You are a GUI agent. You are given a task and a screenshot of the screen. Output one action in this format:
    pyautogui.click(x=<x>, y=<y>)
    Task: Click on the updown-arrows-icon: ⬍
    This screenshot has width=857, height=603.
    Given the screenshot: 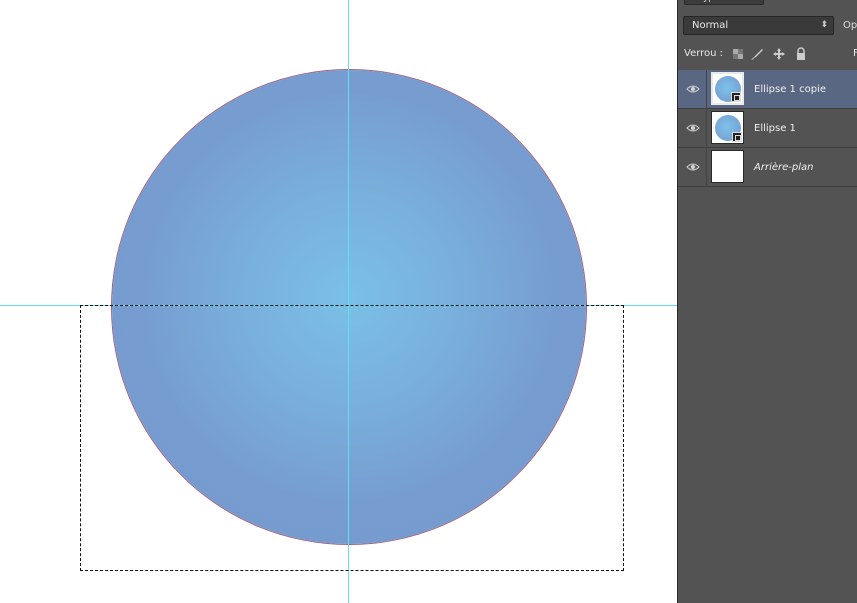 What is the action you would take?
    pyautogui.click(x=824, y=25)
    